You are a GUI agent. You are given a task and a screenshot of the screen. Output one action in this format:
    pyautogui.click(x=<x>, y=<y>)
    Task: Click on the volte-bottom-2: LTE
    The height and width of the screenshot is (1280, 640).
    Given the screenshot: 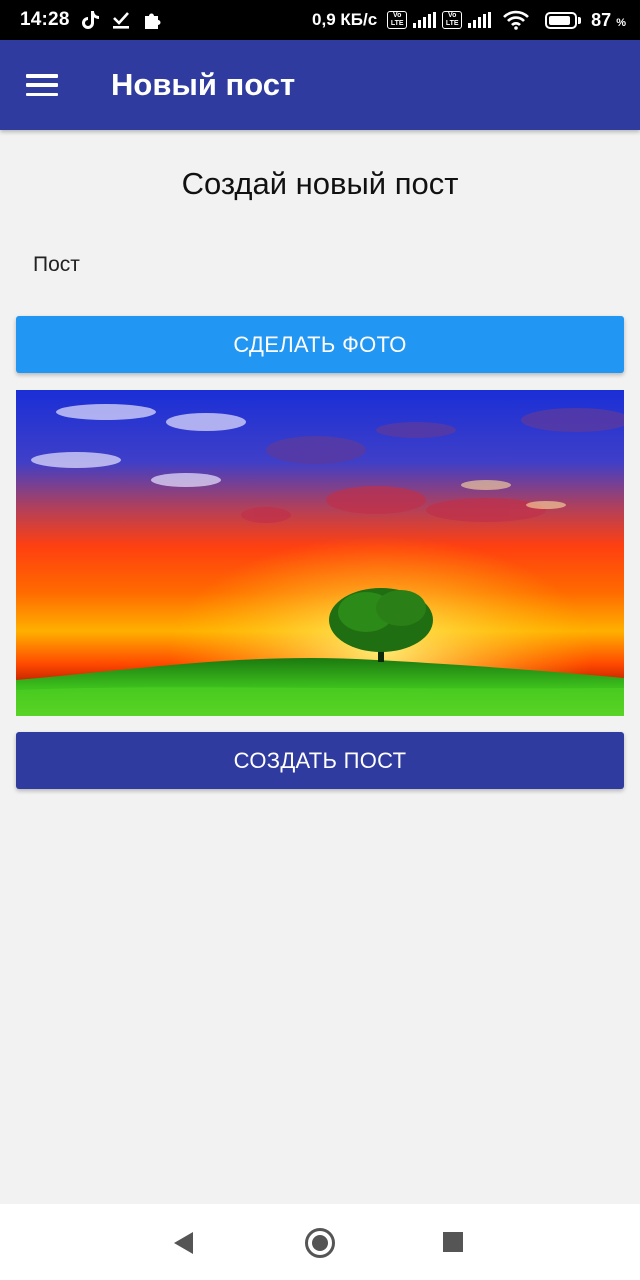 What is the action you would take?
    pyautogui.click(x=452, y=23)
    